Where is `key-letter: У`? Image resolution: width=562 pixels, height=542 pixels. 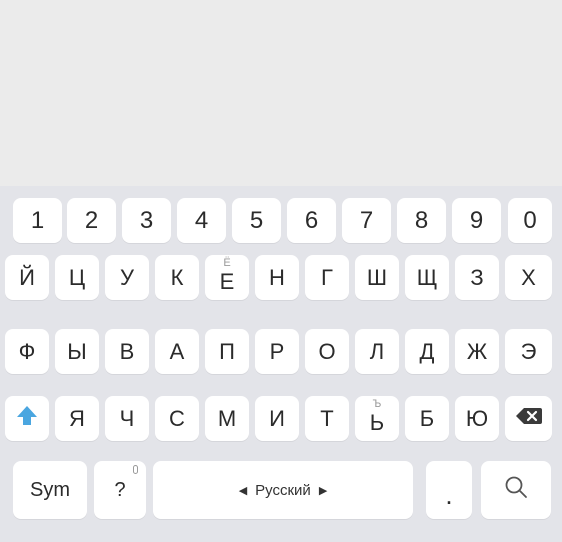
key-letter: У is located at coordinates (127, 277).